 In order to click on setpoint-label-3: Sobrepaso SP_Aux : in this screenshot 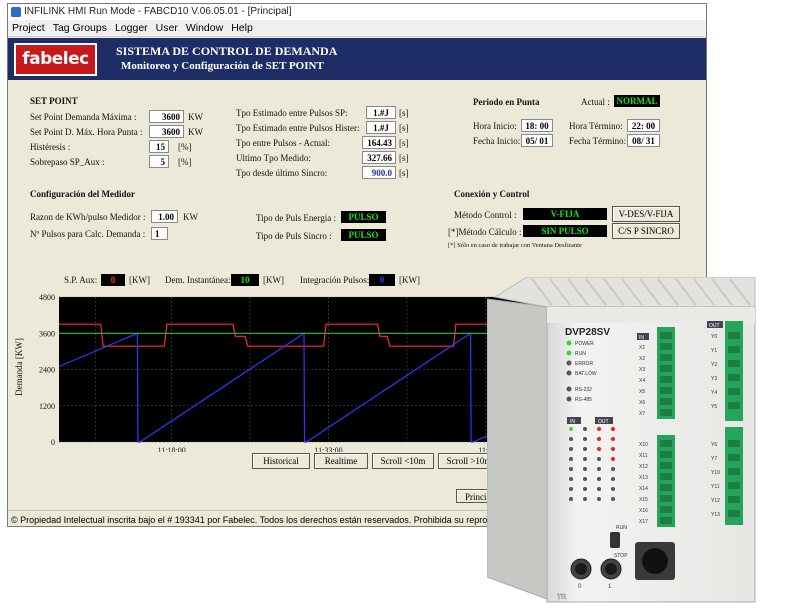, I will do `click(67, 162)`.